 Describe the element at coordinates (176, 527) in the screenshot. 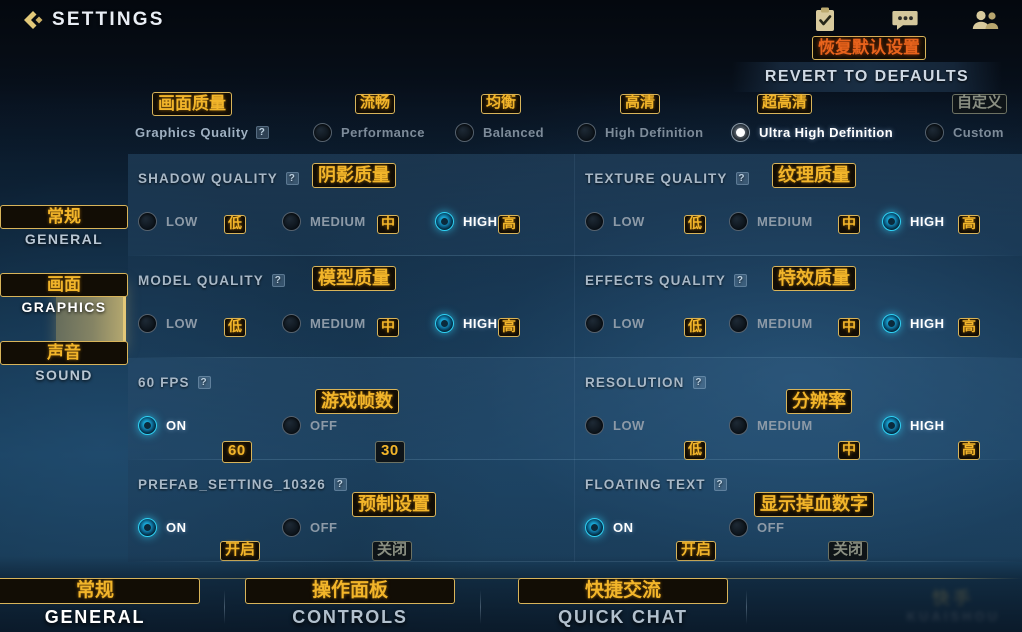

I see `option-label-on: ON` at that location.